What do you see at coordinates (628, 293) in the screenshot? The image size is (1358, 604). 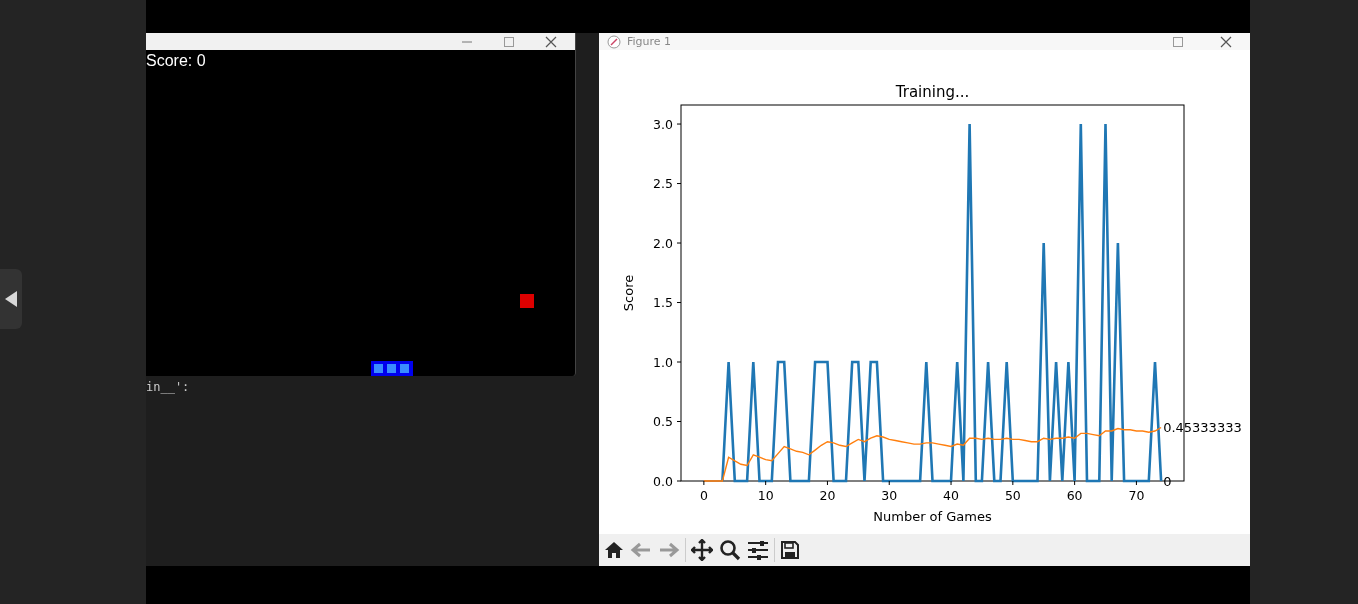 I see `y-axis-label: Score` at bounding box center [628, 293].